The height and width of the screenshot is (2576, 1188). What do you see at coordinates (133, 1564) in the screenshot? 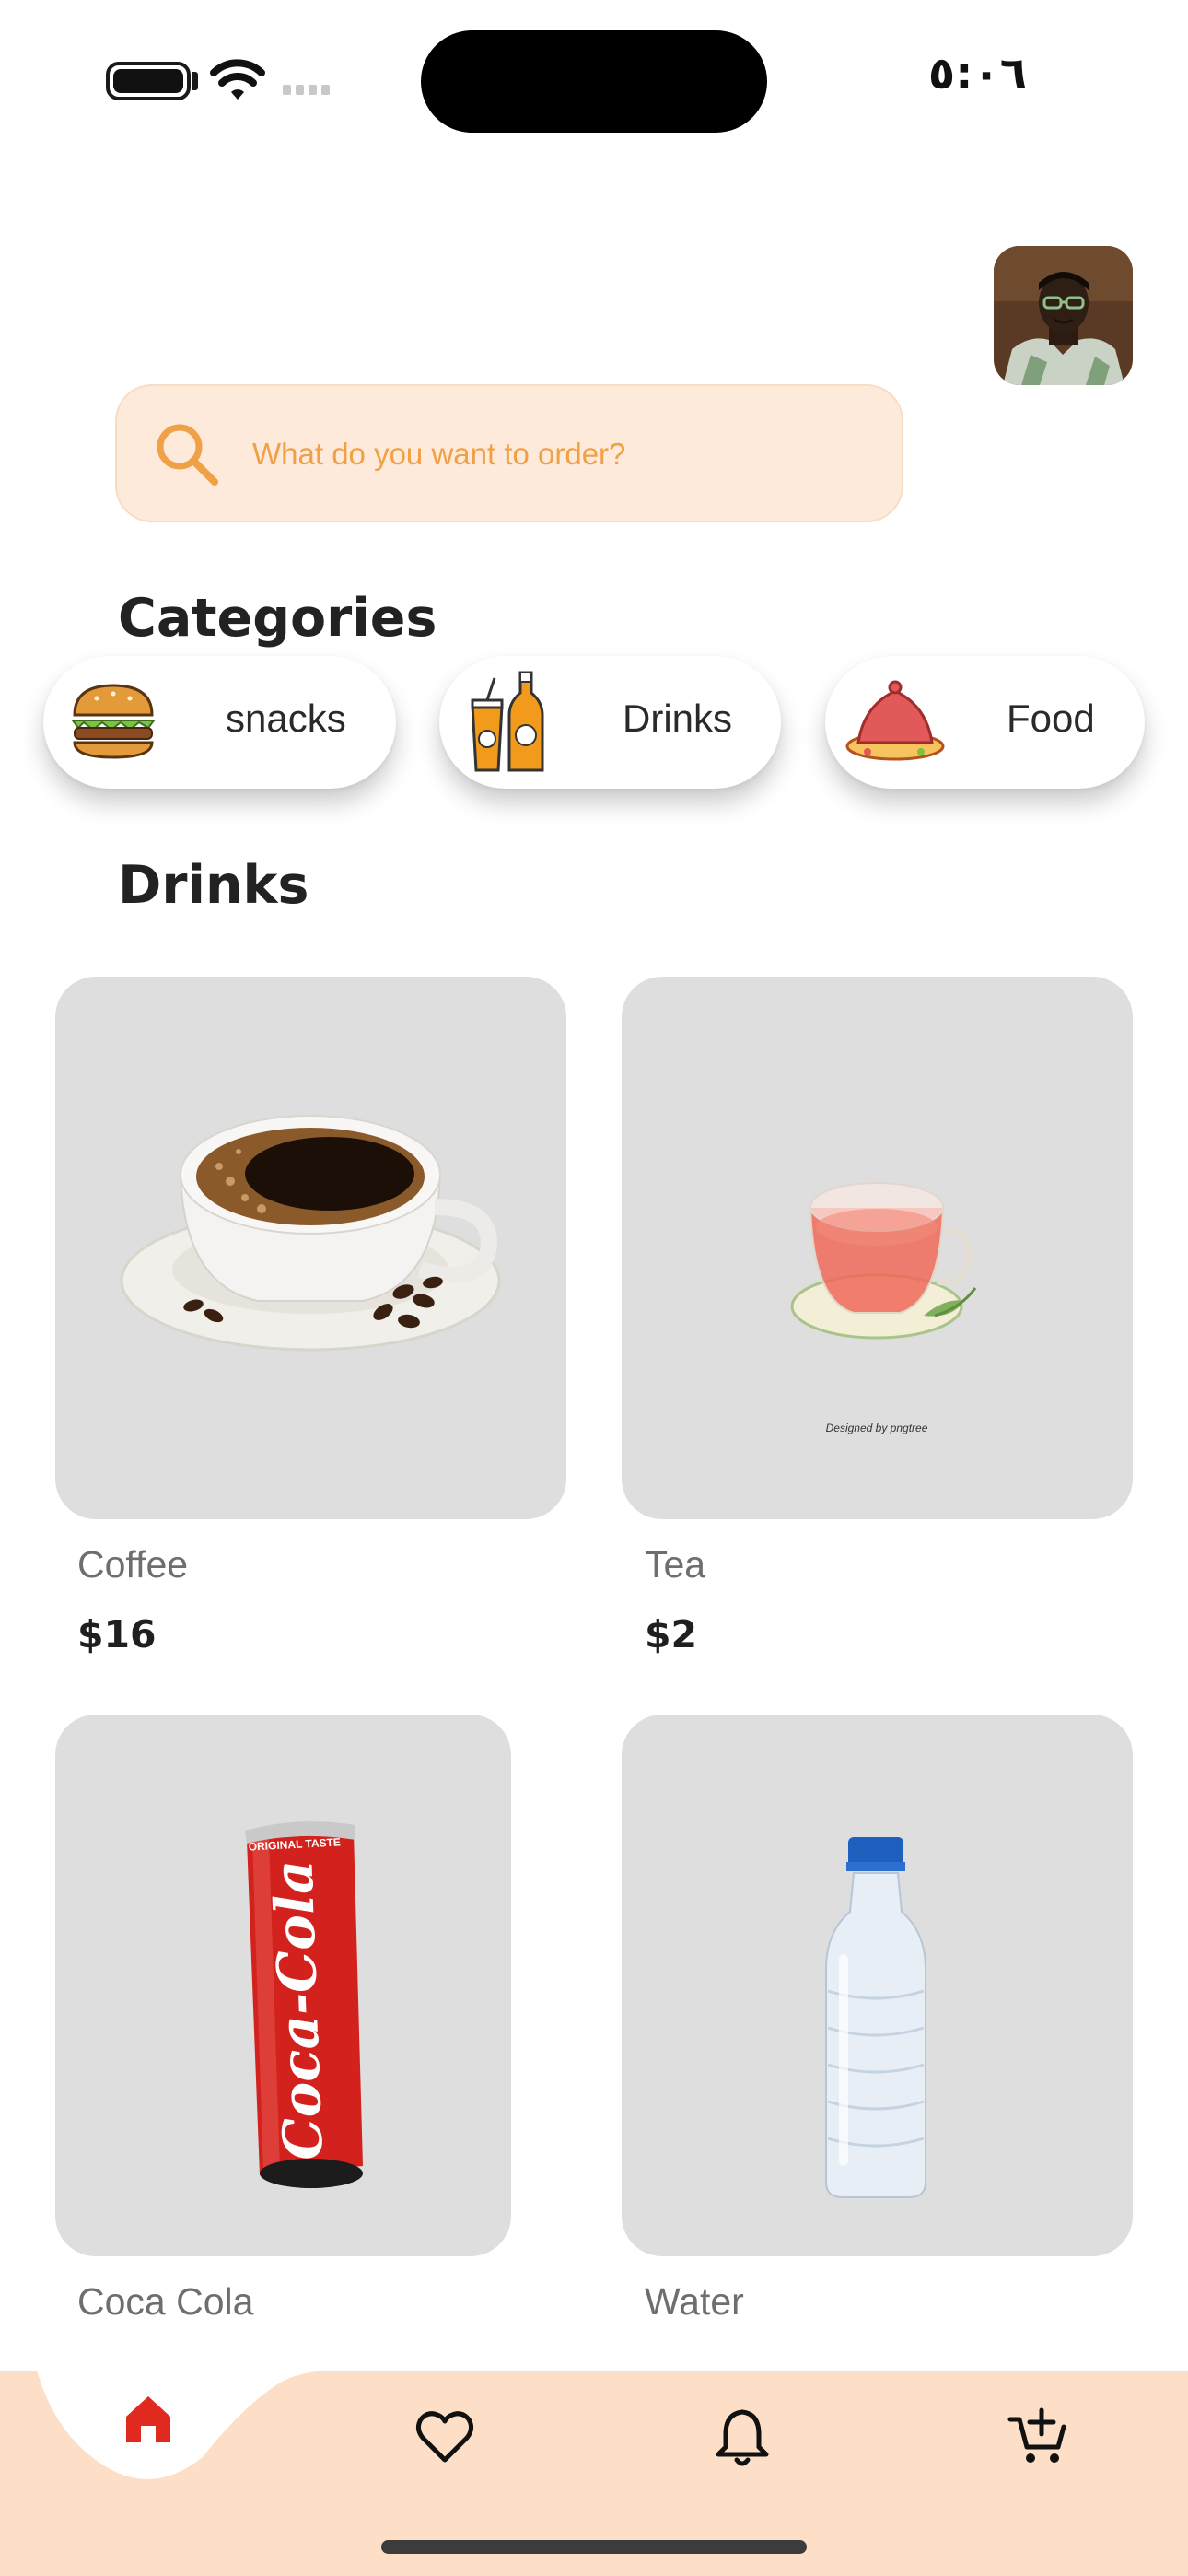
I see `product-name-coffee: Coffee` at bounding box center [133, 1564].